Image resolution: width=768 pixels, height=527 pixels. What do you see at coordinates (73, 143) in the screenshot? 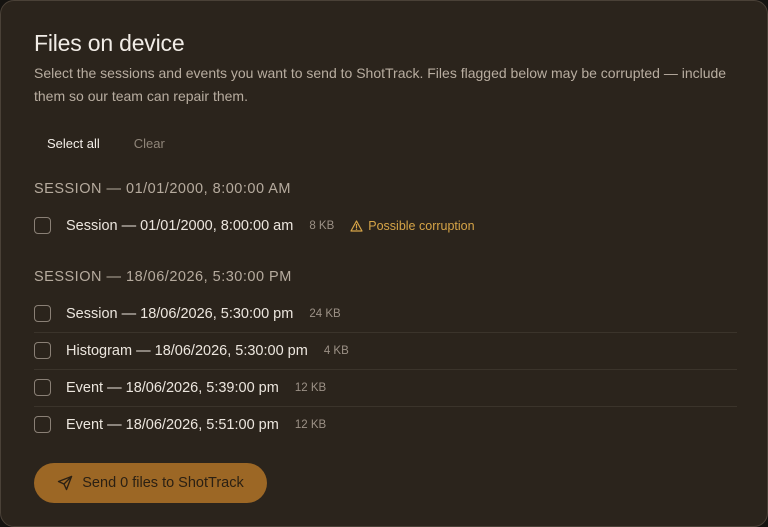
I see `select-all-button: Select all` at bounding box center [73, 143].